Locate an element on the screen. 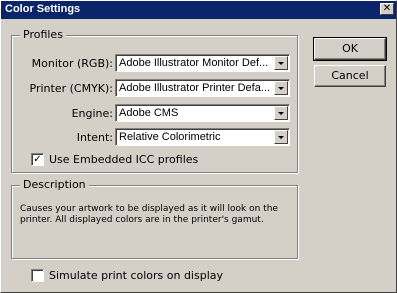 The height and width of the screenshot is (293, 397). description-group-label: Description is located at coordinates (54, 184).